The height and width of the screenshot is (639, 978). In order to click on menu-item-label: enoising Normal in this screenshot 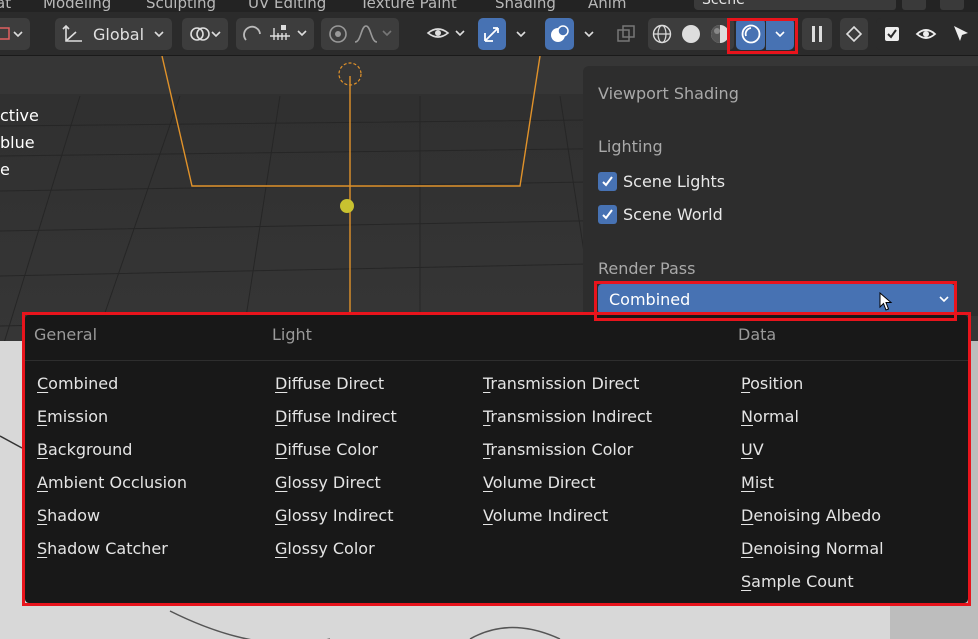, I will do `click(818, 548)`.